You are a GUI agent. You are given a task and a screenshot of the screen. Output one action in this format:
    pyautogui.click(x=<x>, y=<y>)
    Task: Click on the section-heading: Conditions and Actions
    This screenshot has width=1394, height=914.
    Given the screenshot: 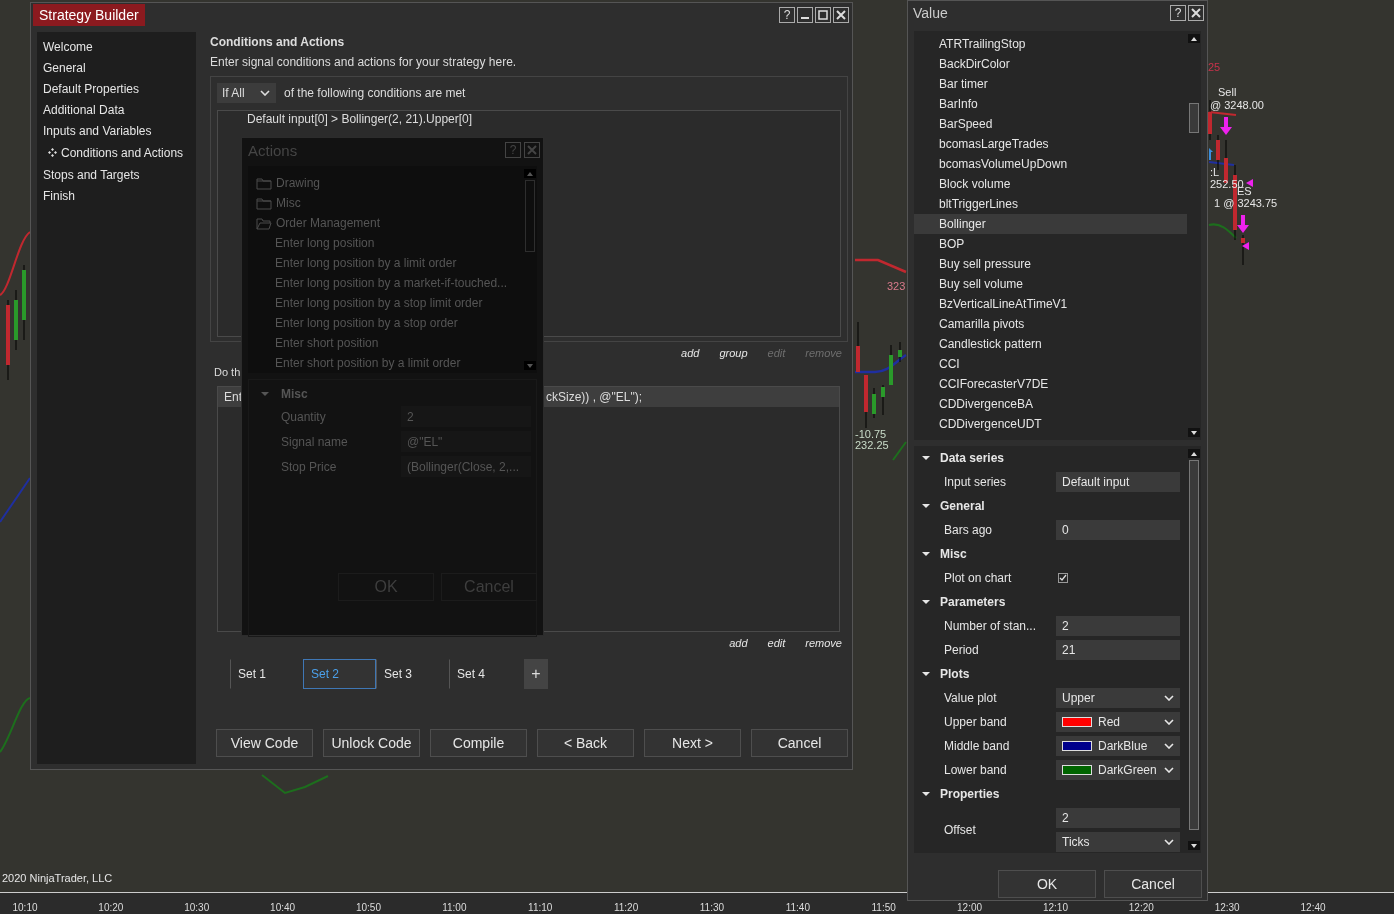 What is the action you would take?
    pyautogui.click(x=278, y=42)
    